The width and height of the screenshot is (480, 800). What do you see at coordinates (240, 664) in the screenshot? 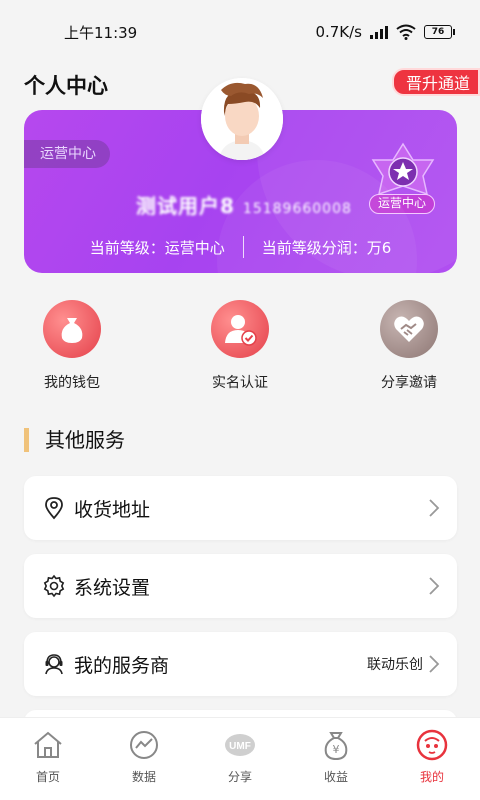
I see `menu-item-service-provider: 我的服务商 联动乐创` at bounding box center [240, 664].